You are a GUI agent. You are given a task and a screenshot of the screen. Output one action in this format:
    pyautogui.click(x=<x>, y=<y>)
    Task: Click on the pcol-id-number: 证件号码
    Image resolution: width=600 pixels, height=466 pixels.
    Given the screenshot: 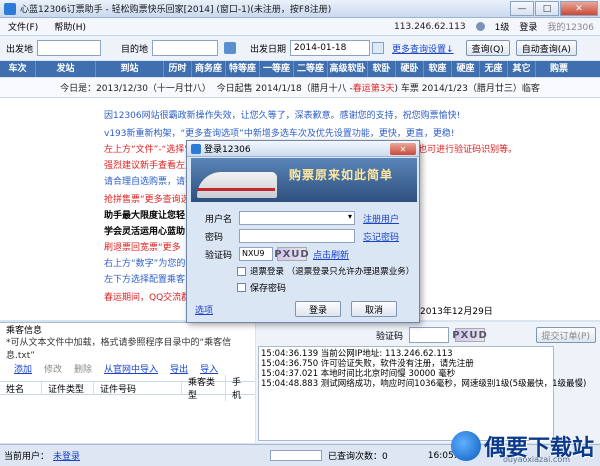 What is the action you would take?
    pyautogui.click(x=138, y=388)
    